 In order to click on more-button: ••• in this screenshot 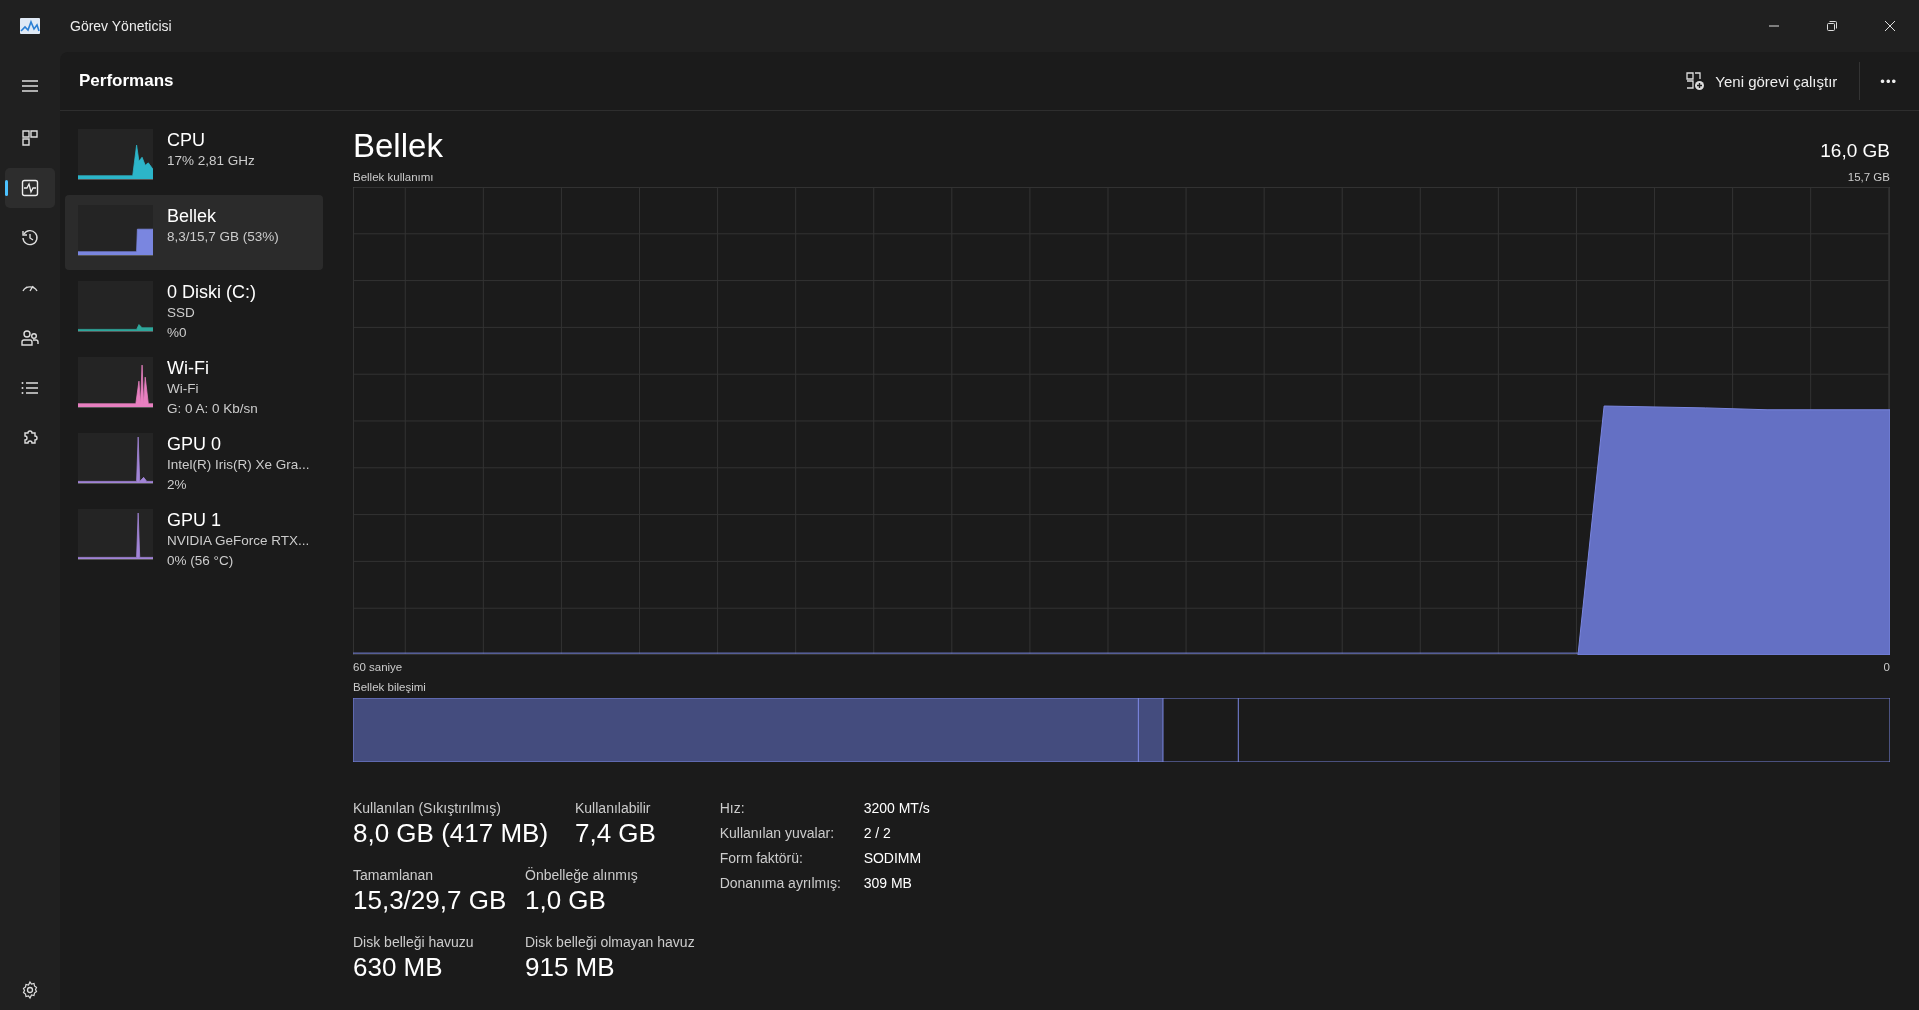, I will do `click(1888, 81)`.